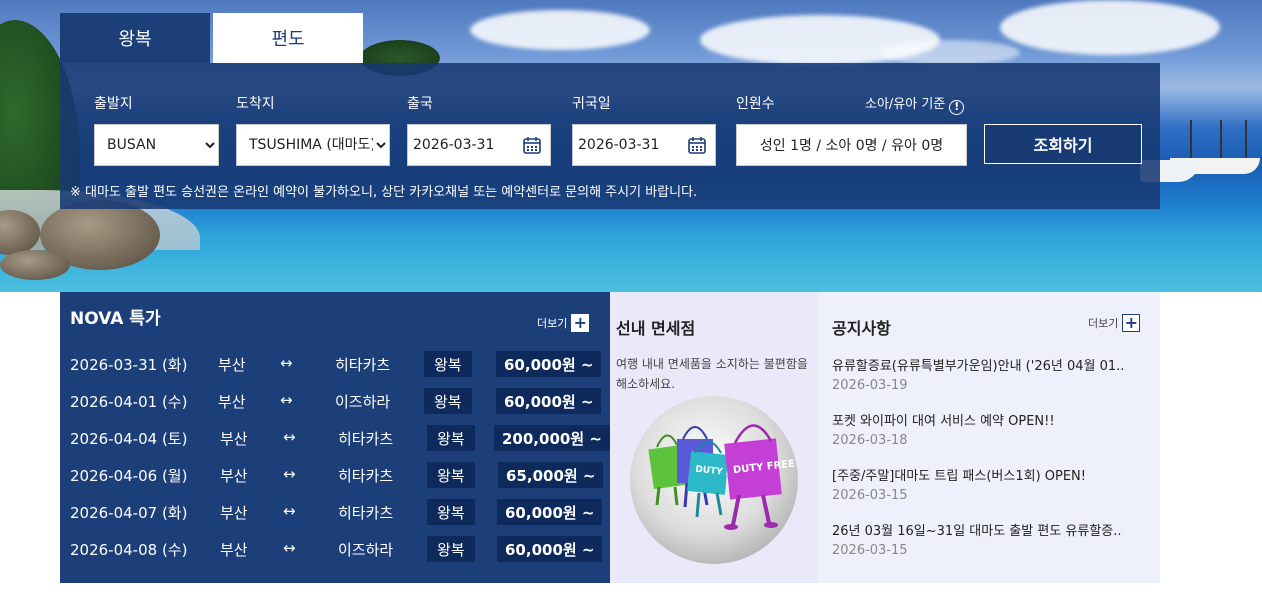 This screenshot has width=1262, height=594. I want to click on notice-title: 26년 03월 16일~31일 대마도 출발 편도 유류할증.., so click(992, 529).